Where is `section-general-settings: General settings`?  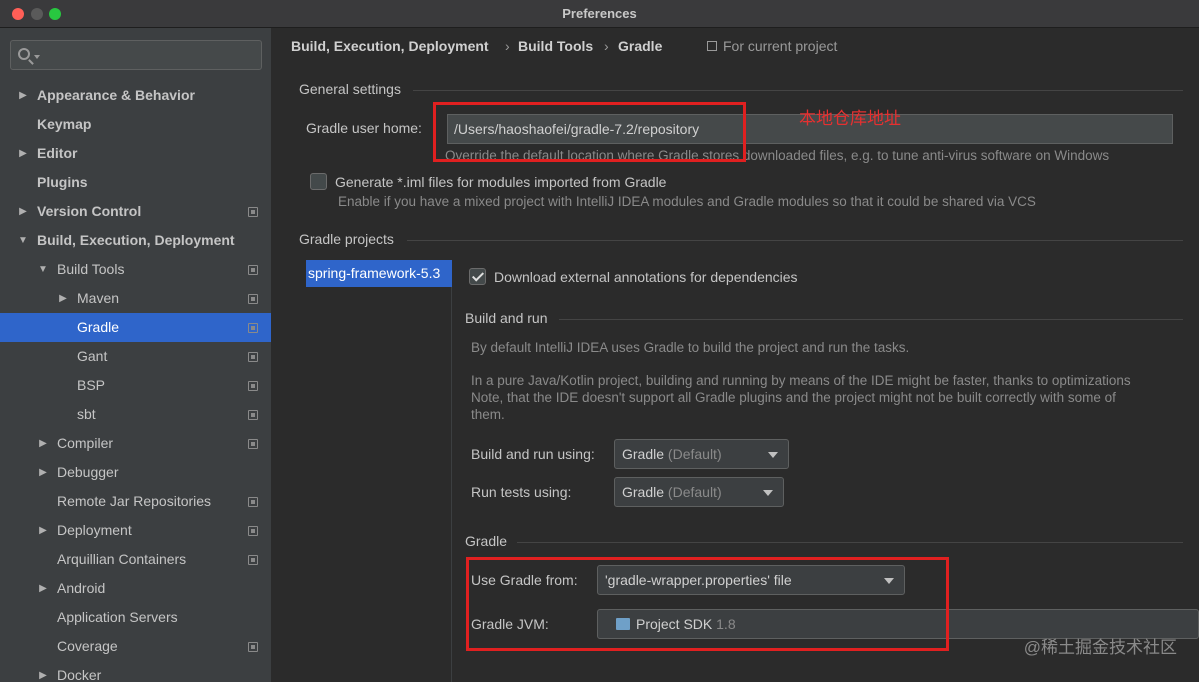 section-general-settings: General settings is located at coordinates (350, 89).